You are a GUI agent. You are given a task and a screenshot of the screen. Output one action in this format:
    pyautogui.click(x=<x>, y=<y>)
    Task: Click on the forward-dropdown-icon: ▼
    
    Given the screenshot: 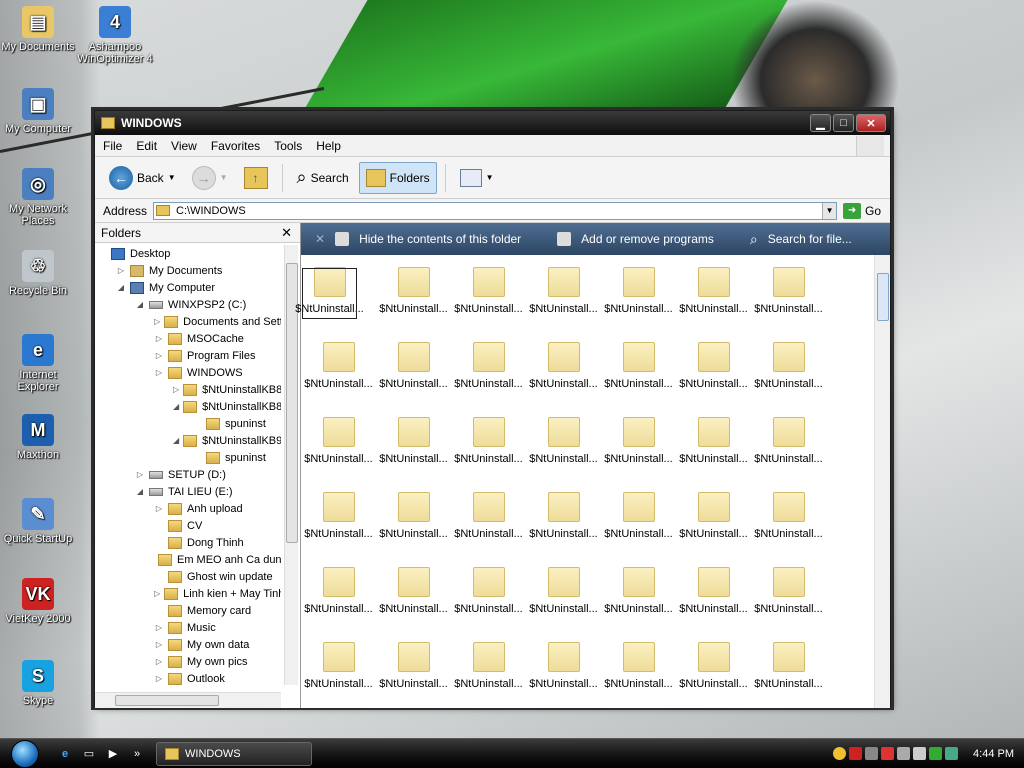 What is the action you would take?
    pyautogui.click(x=224, y=177)
    